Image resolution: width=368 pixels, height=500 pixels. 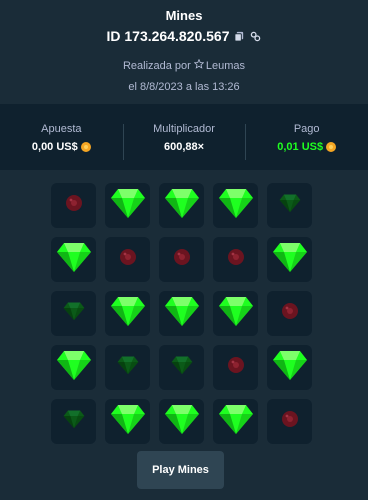 I want to click on multiplier-label: Multiplicador, so click(x=184, y=128).